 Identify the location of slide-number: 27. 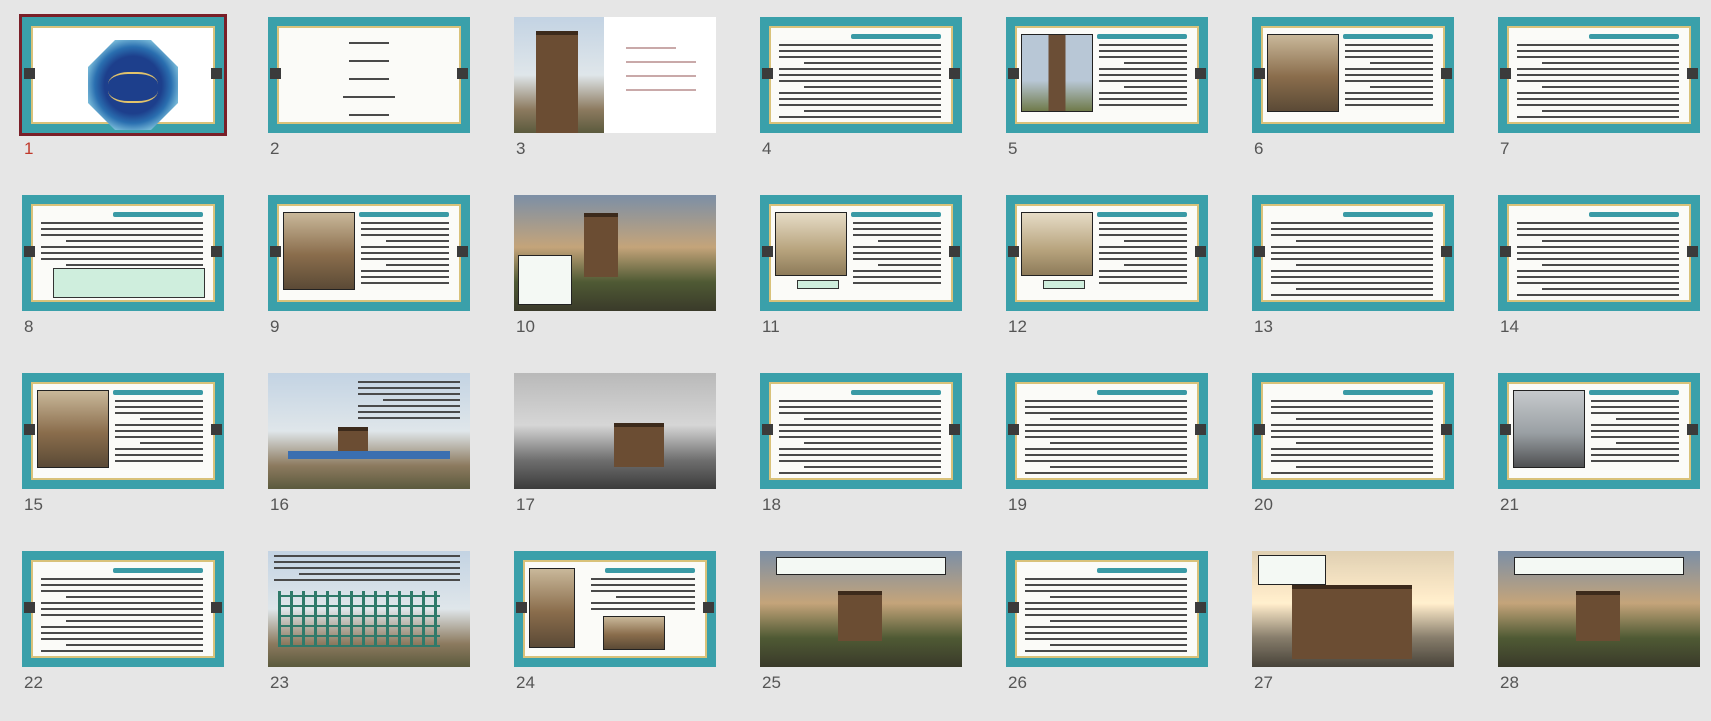
(1263, 682).